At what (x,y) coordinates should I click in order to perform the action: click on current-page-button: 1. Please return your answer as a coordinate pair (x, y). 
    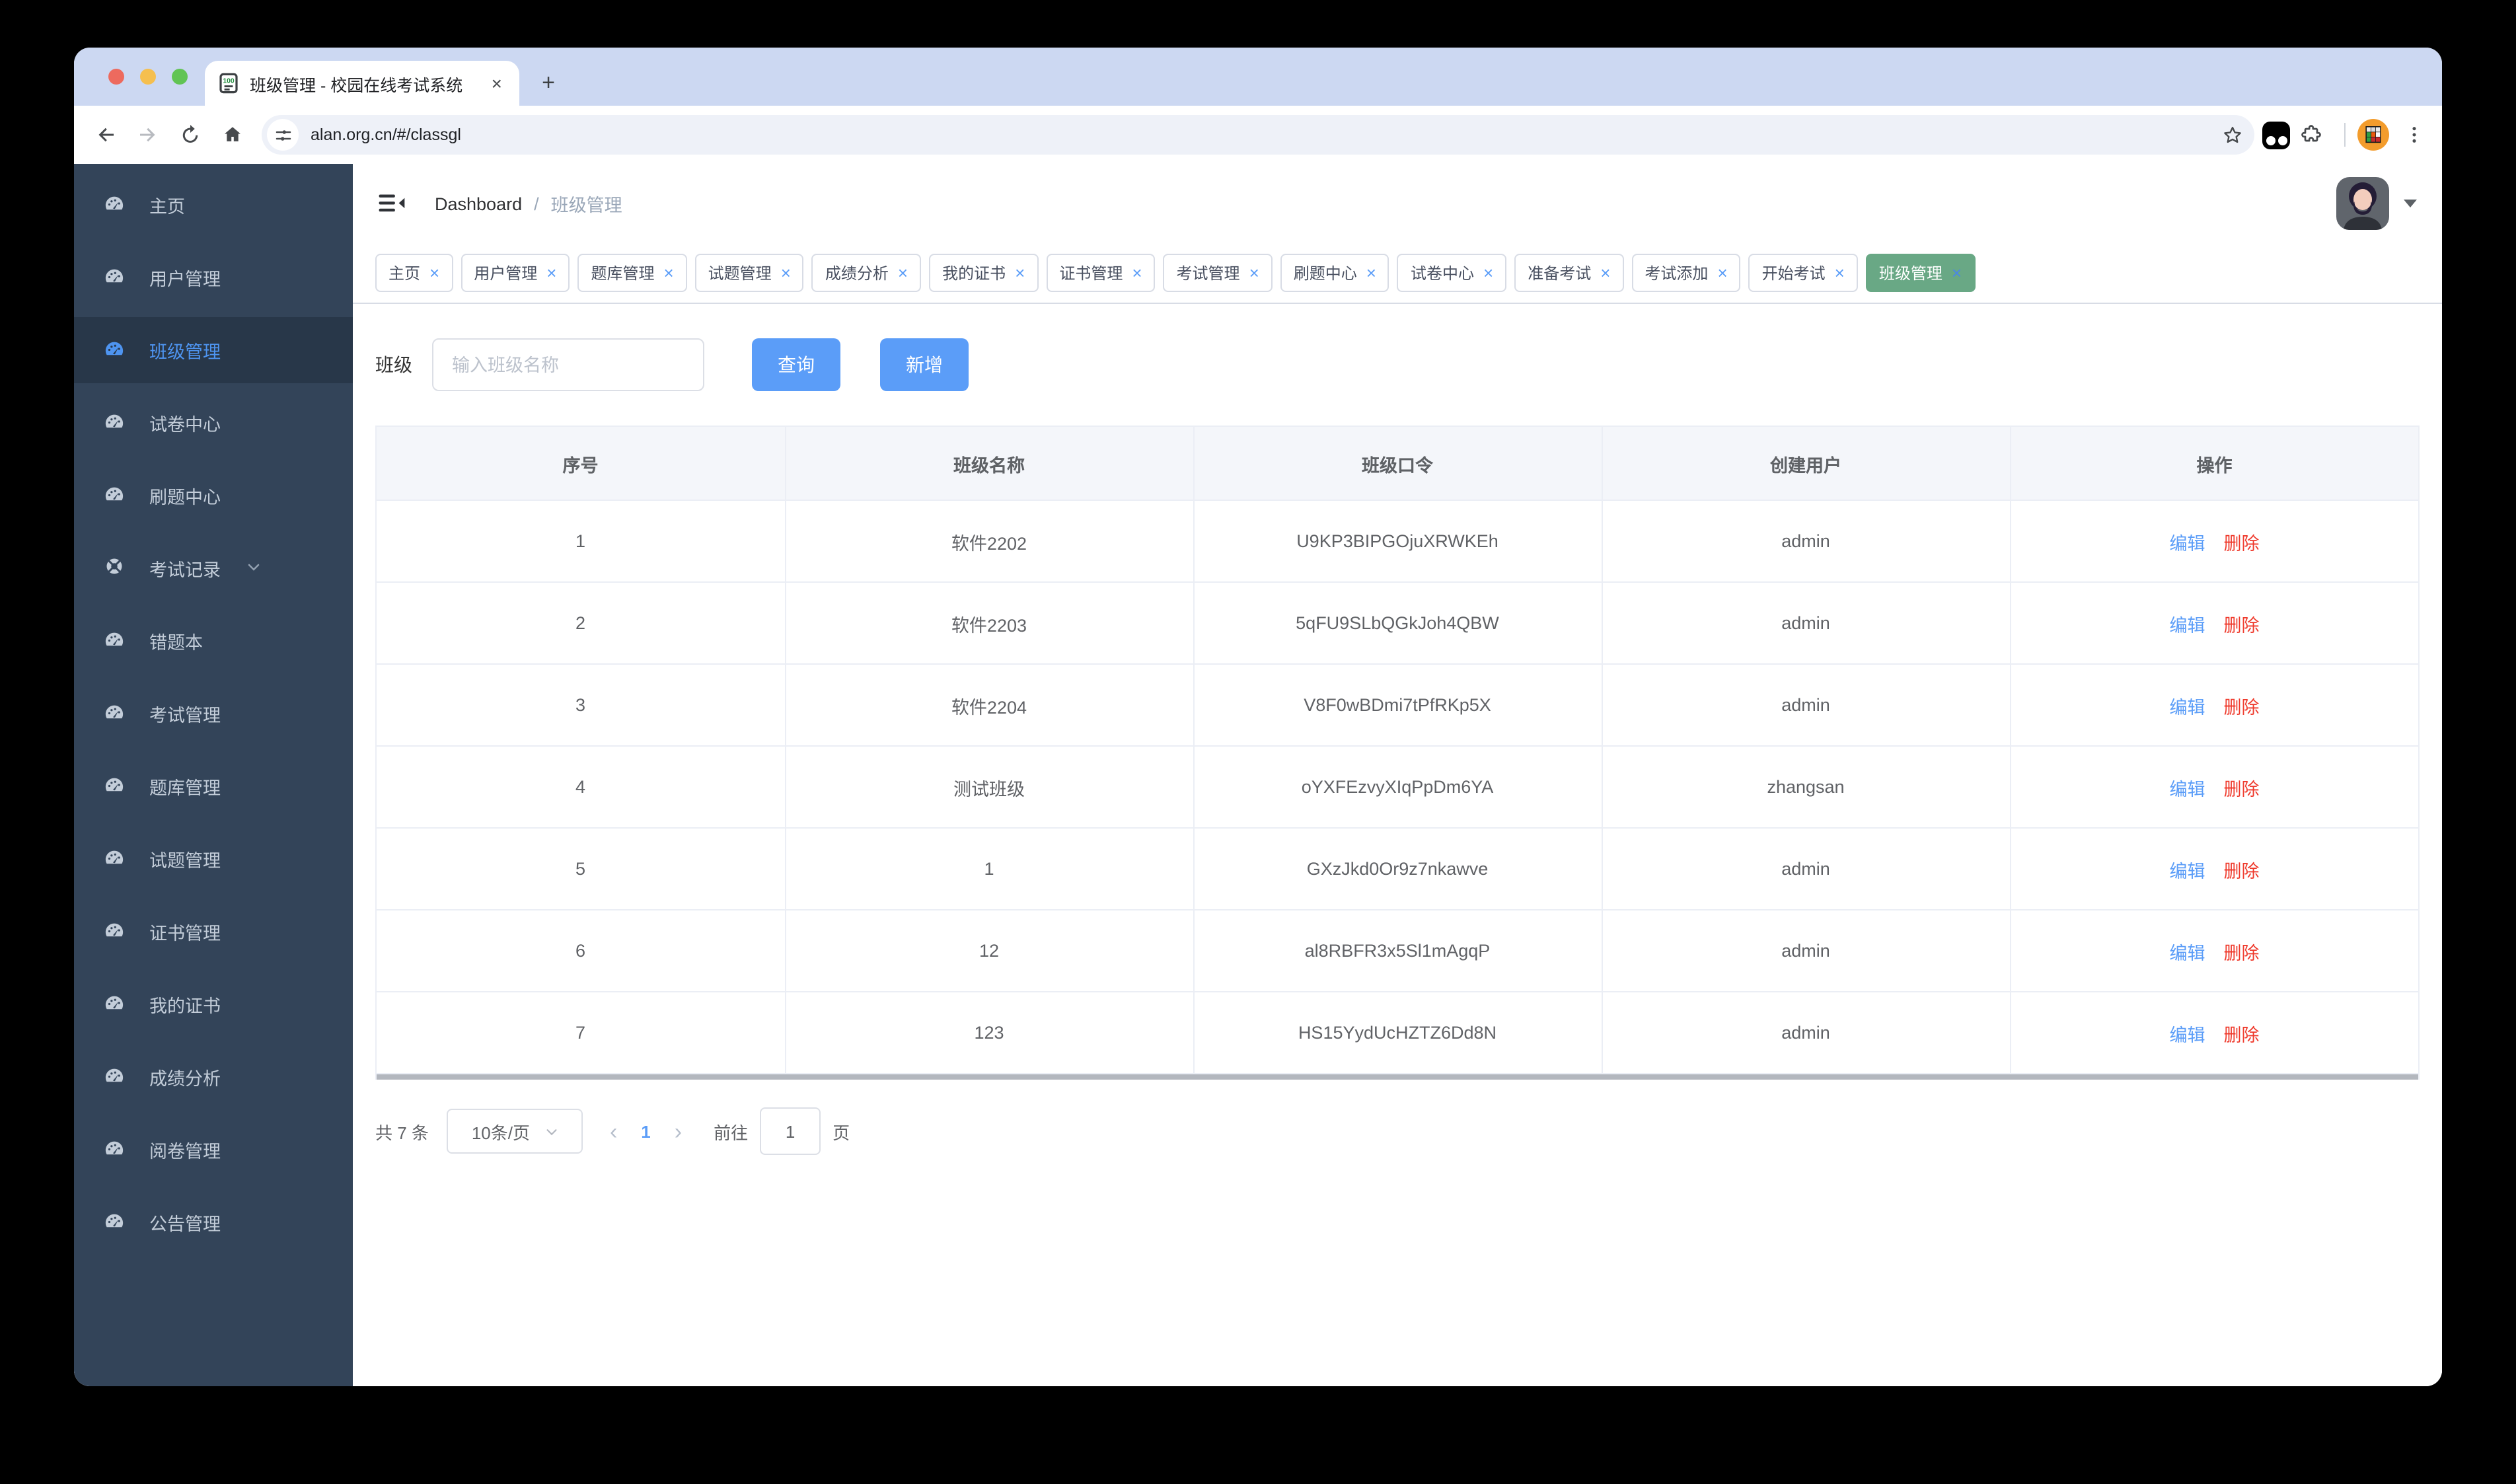
    Looking at the image, I should click on (645, 1131).